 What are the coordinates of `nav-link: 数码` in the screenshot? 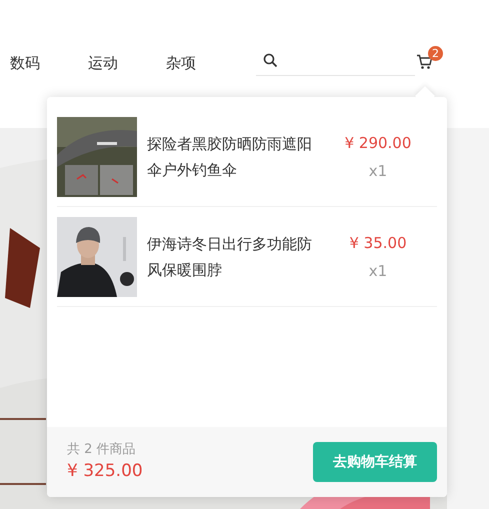 It's located at (49, 63).